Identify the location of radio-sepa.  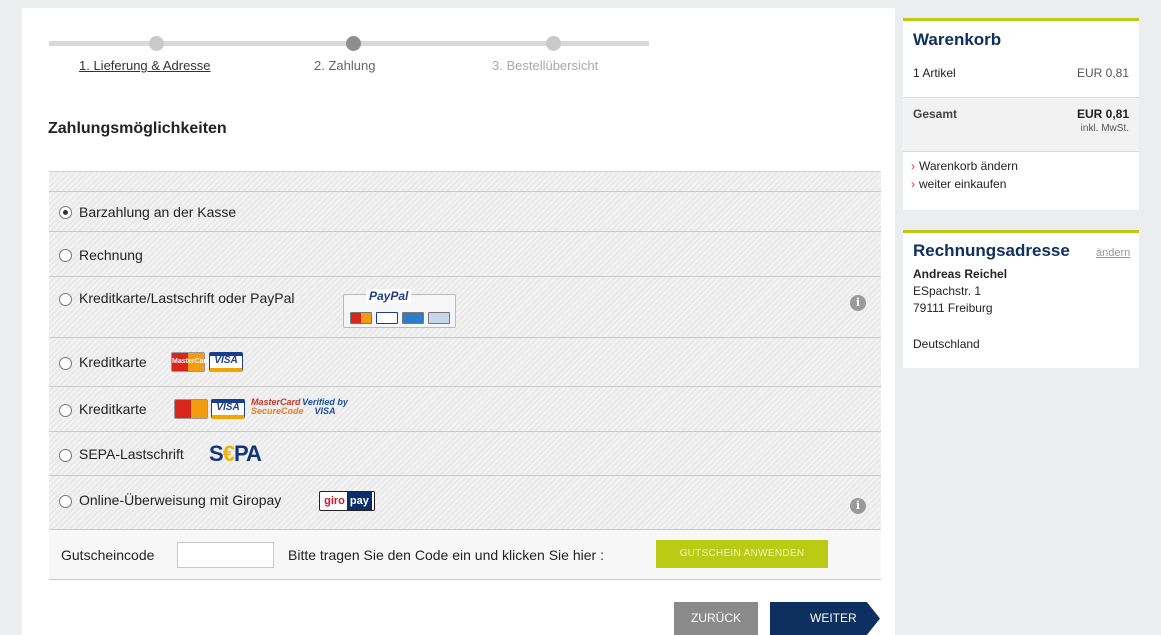
(65, 455).